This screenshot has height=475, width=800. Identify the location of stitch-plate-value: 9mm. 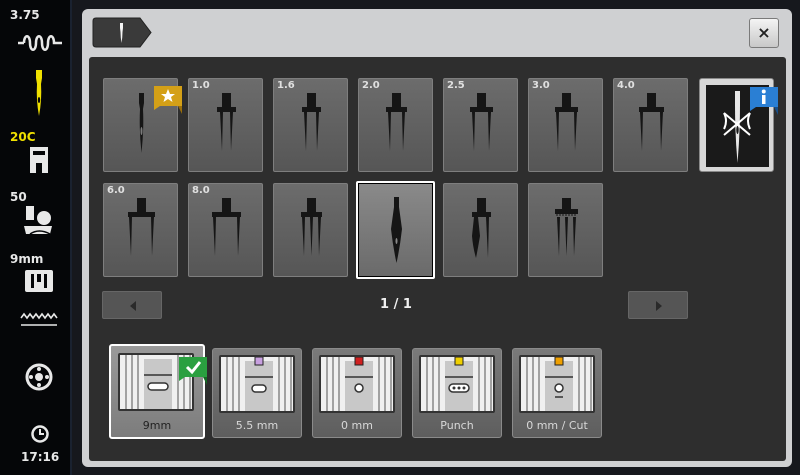
(27, 259).